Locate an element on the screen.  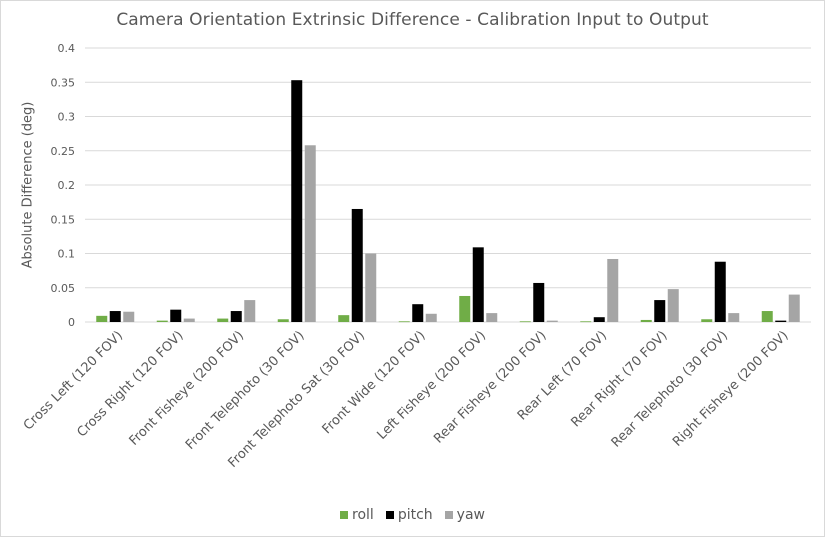
legend-label-yaw: yaw is located at coordinates (470, 515).